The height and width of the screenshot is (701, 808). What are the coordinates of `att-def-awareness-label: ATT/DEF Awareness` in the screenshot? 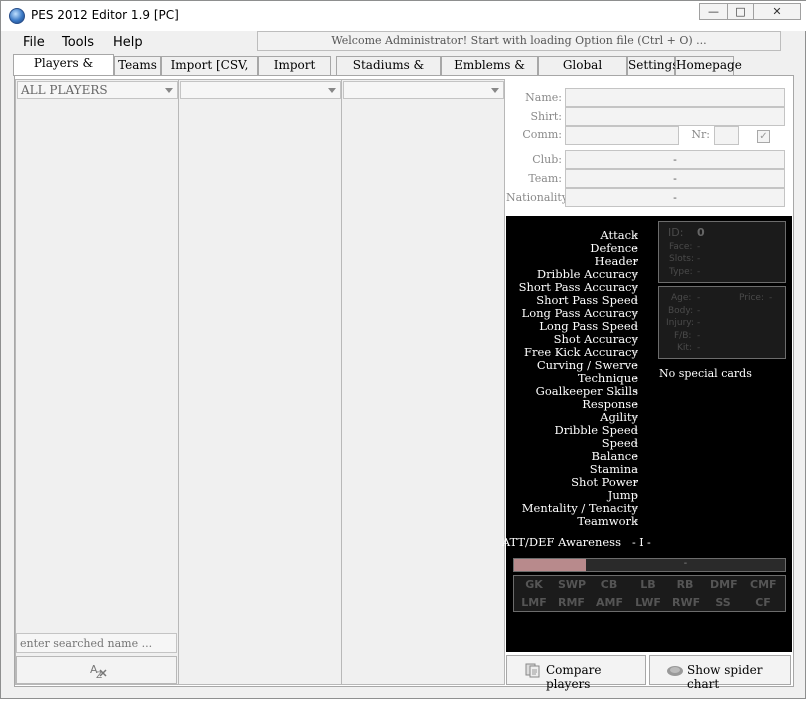 It's located at (561, 542).